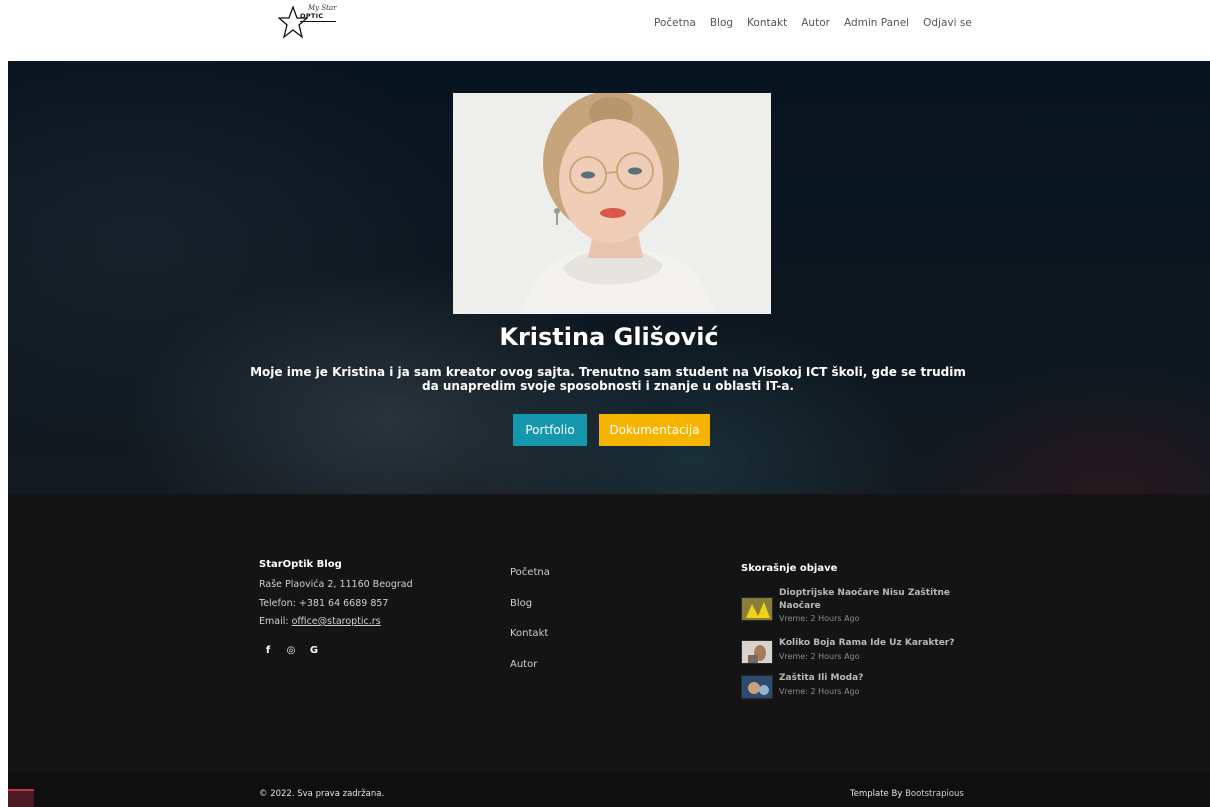  I want to click on corner-widget, so click(21, 798).